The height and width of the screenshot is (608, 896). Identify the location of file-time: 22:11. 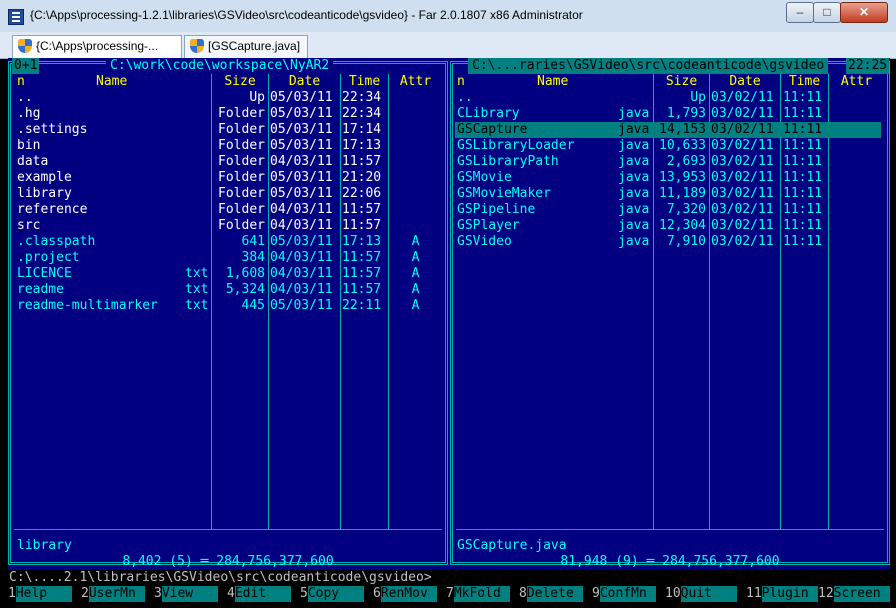
(362, 305).